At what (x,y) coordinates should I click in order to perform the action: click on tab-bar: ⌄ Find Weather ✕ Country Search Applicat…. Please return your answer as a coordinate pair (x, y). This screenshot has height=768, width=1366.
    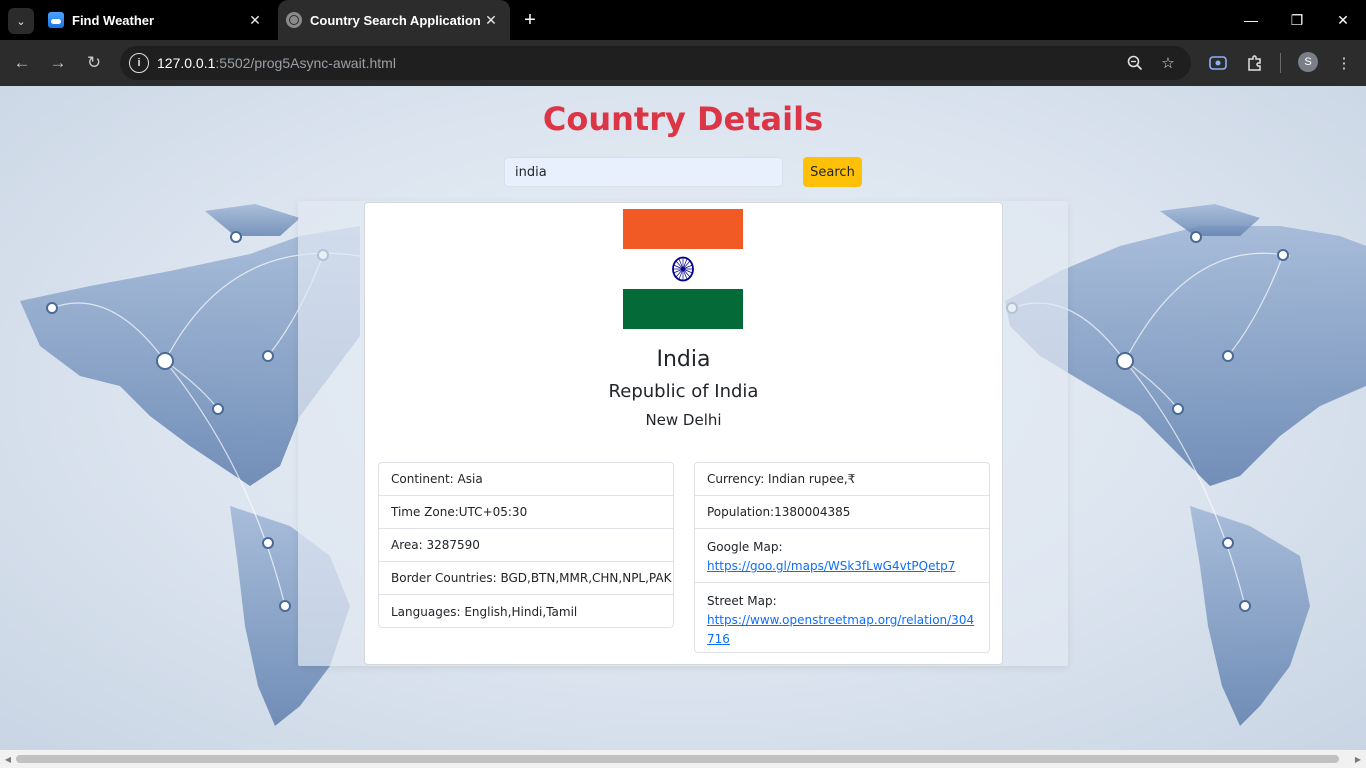
    Looking at the image, I should click on (683, 20).